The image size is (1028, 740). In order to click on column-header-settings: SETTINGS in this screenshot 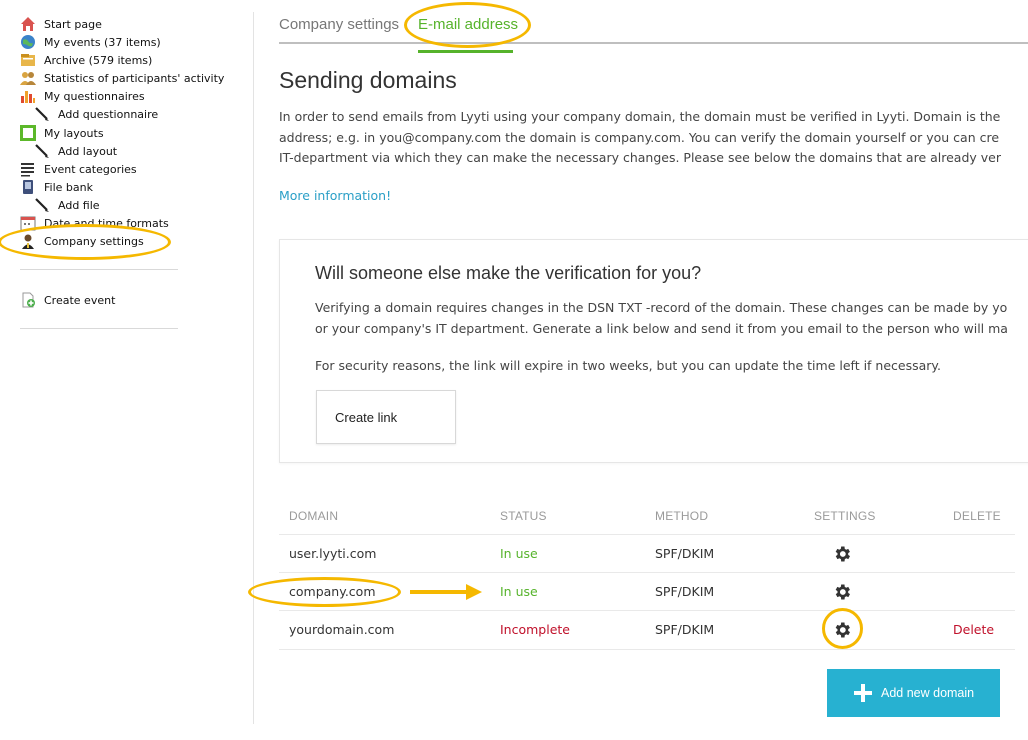, I will do `click(845, 516)`.